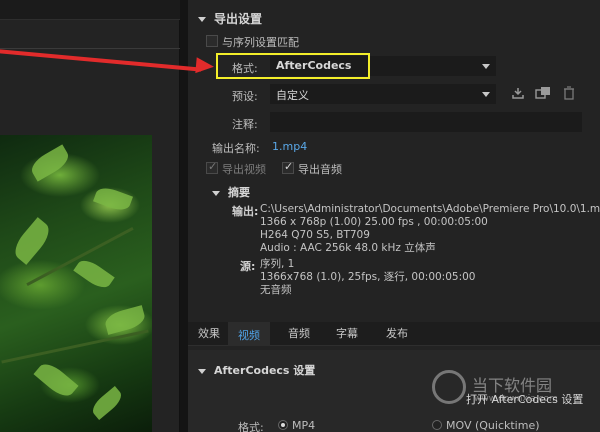 This screenshot has height=432, width=600. I want to click on watermark-cn: 当下软件园, so click(512, 385).